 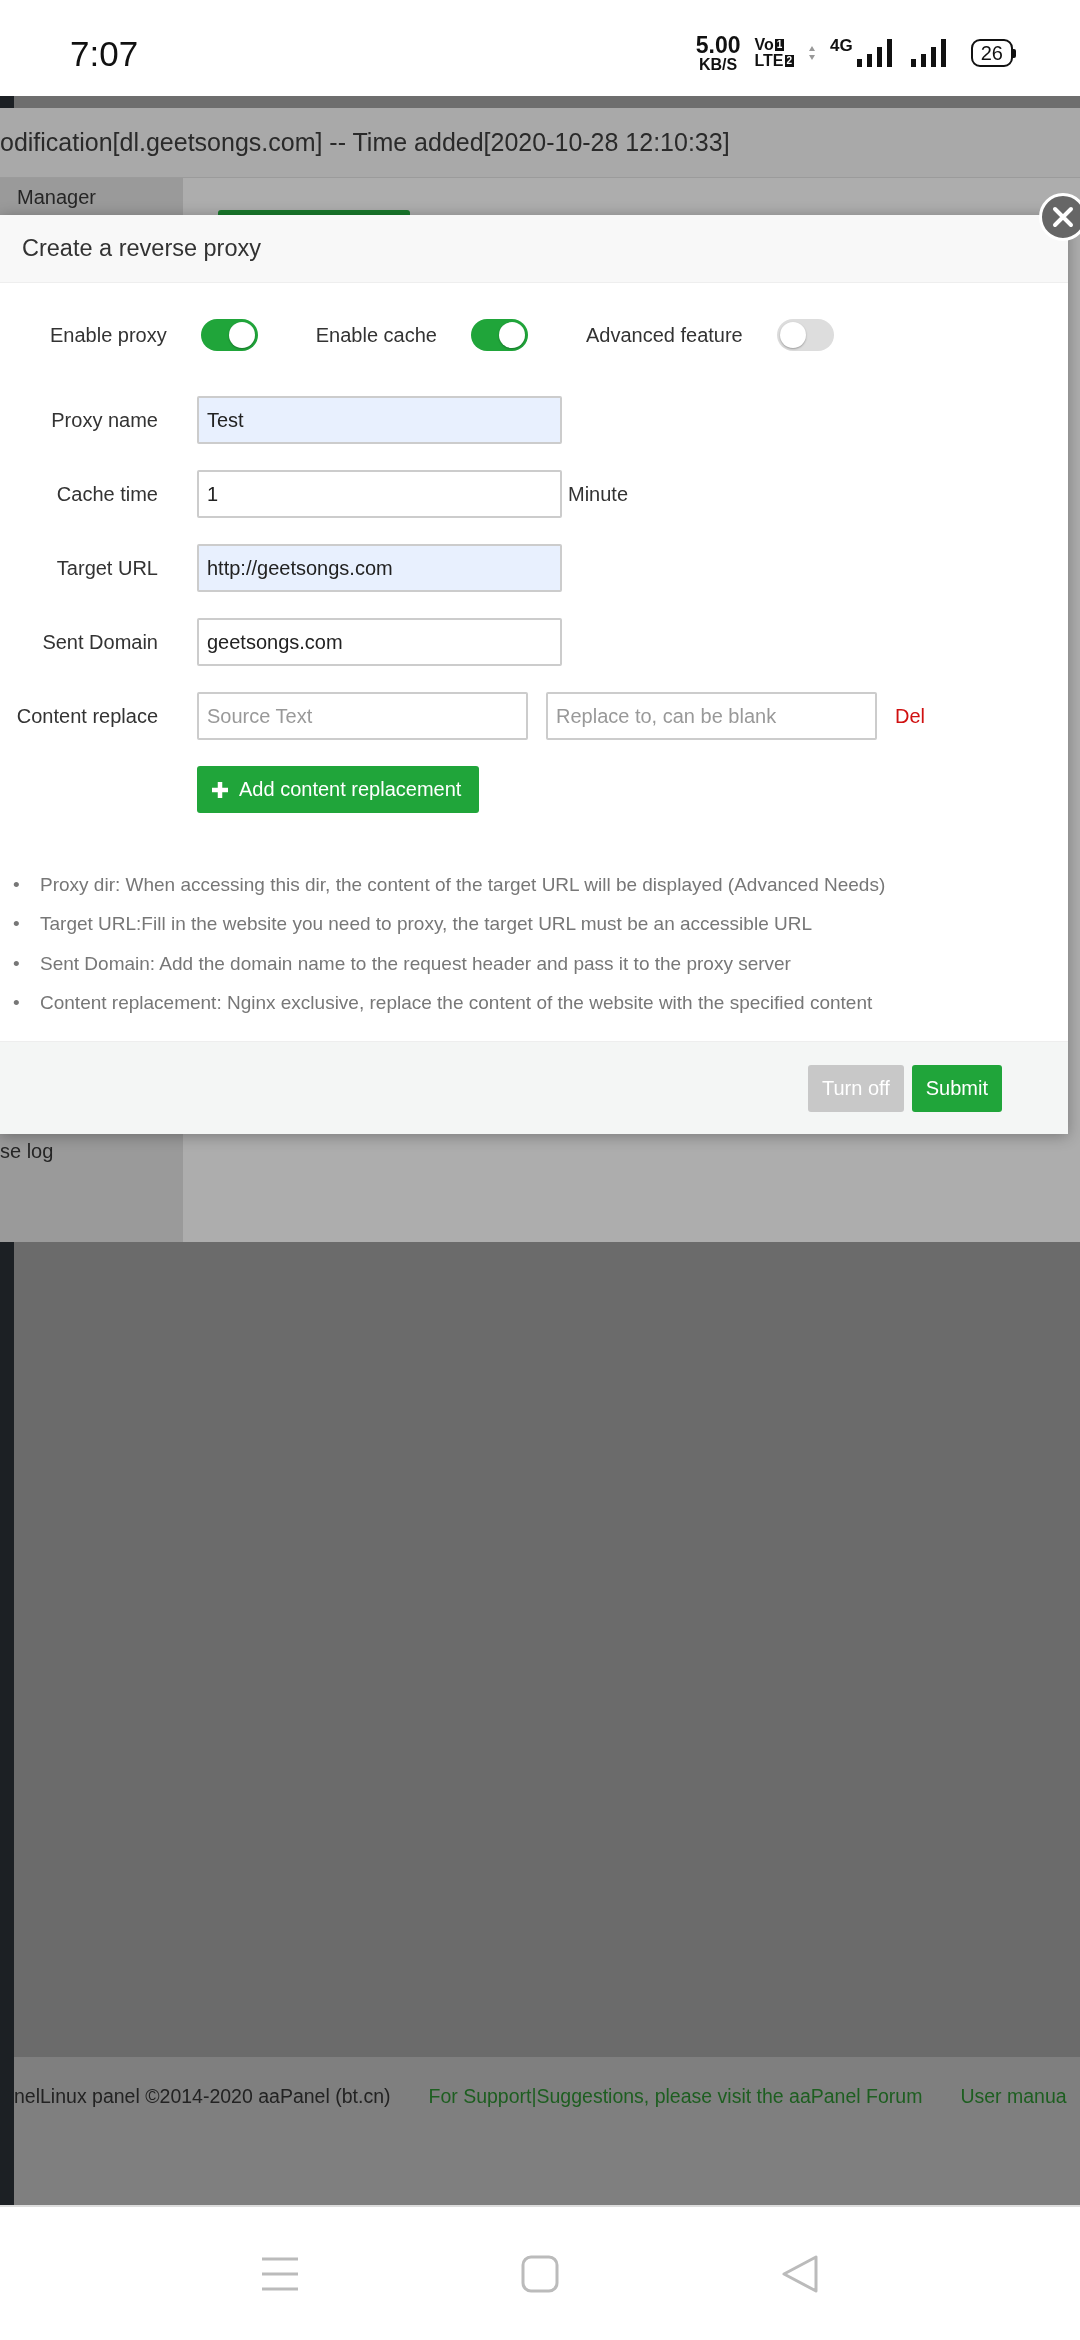 I want to click on back-icon, so click(x=800, y=2273).